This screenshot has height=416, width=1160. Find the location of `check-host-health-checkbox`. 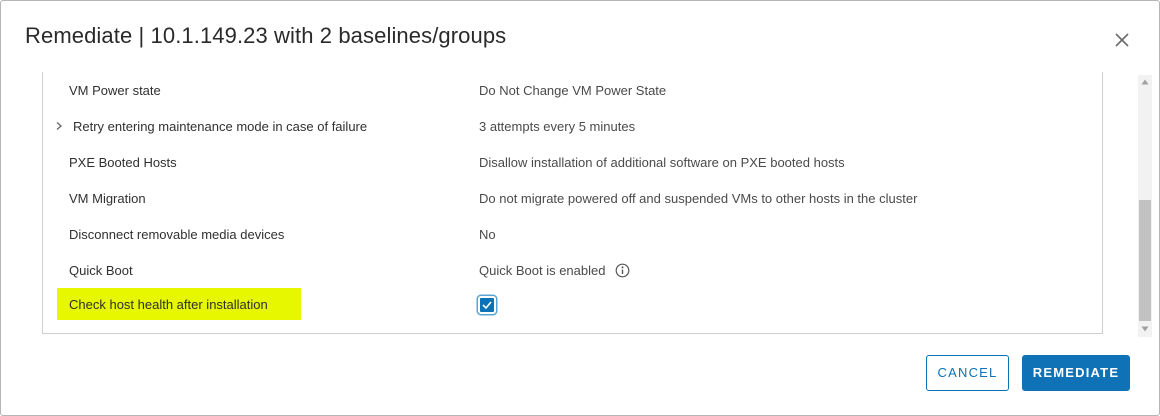

check-host-health-checkbox is located at coordinates (487, 305).